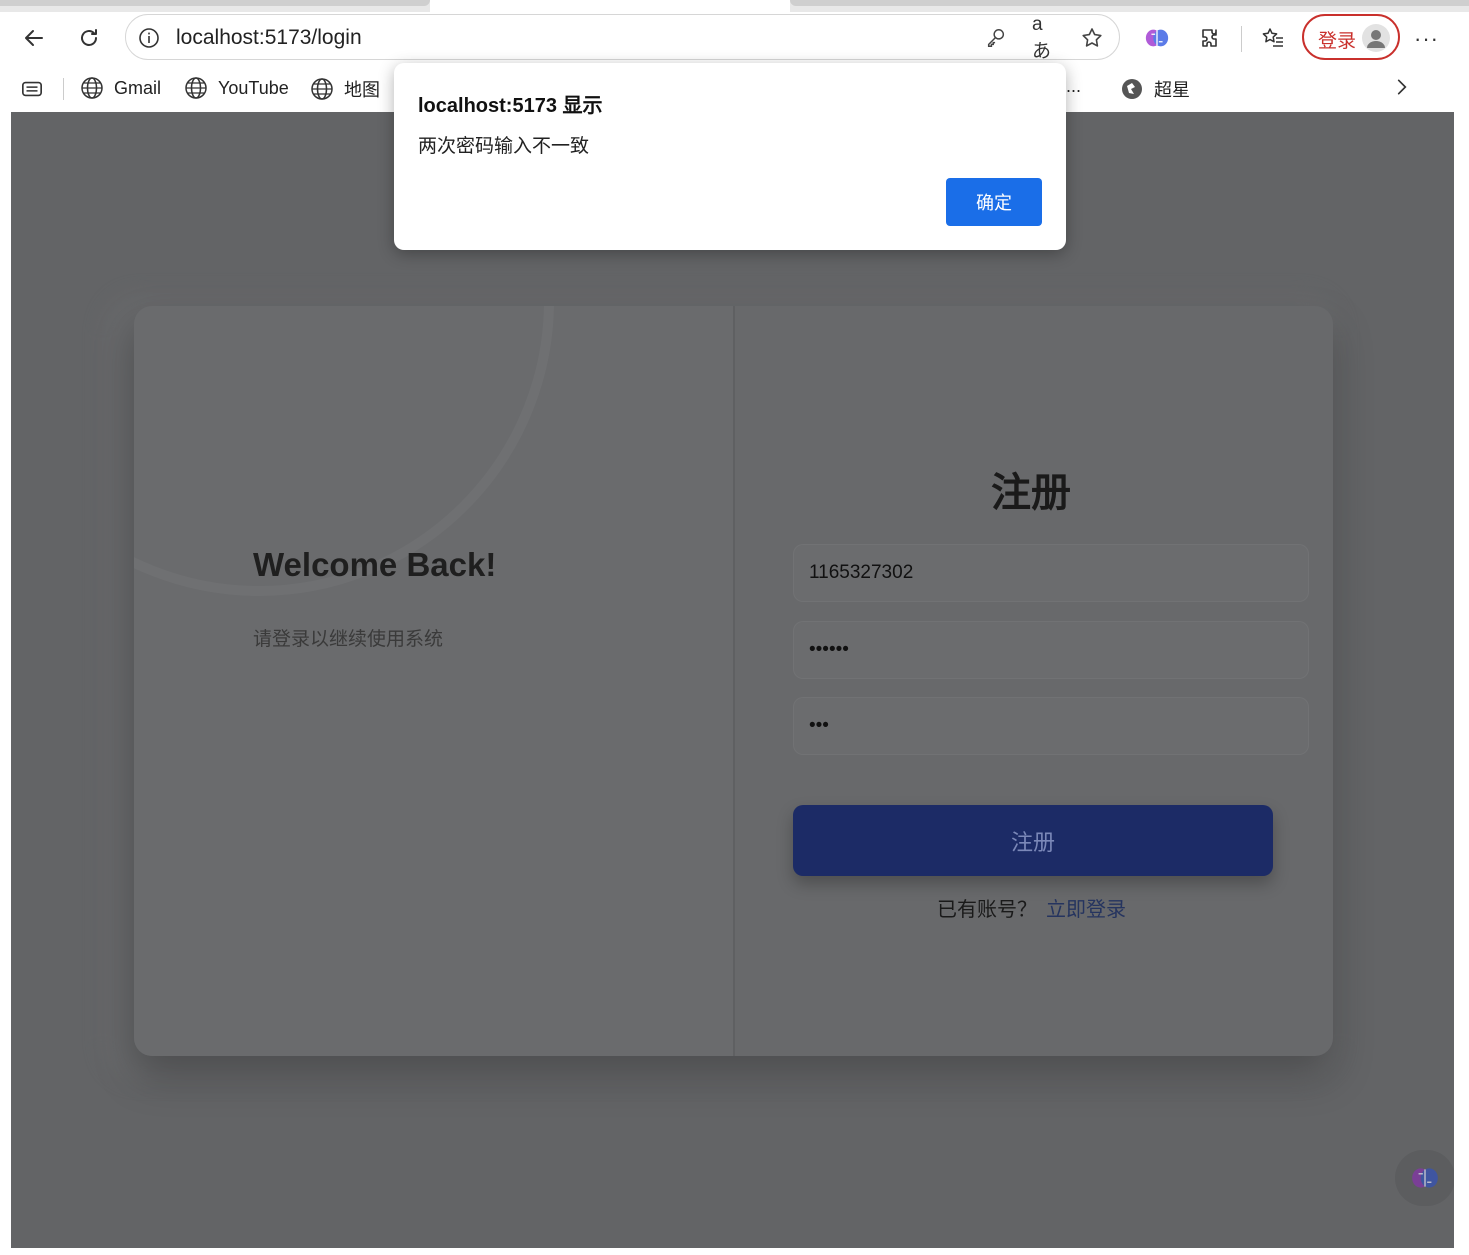  Describe the element at coordinates (138, 87) in the screenshot. I see `bookmark-label: Gmail` at that location.